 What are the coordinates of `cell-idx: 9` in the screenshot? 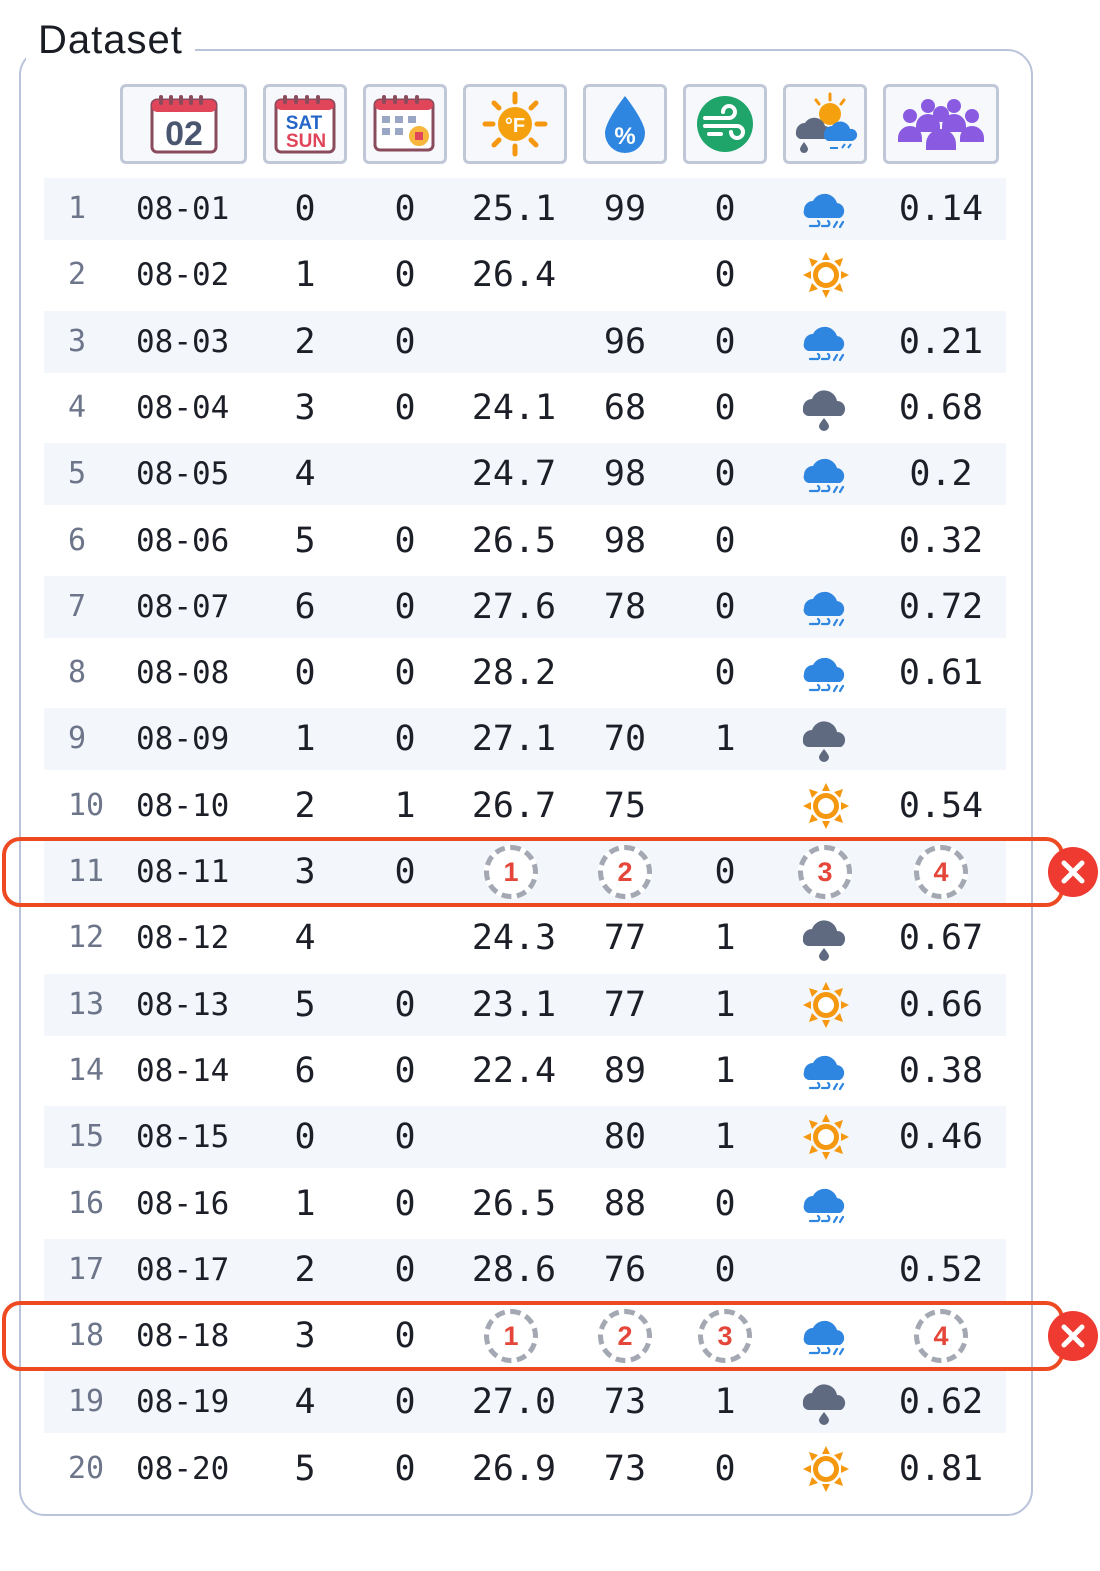 It's located at (77, 739).